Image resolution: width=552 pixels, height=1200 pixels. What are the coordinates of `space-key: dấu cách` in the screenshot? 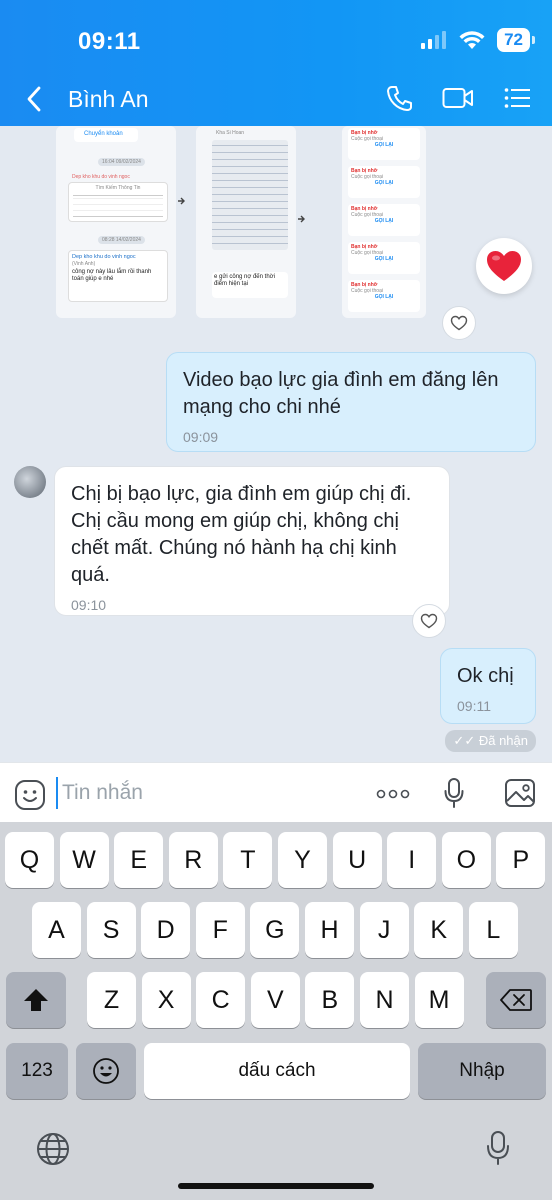 It's located at (277, 1071).